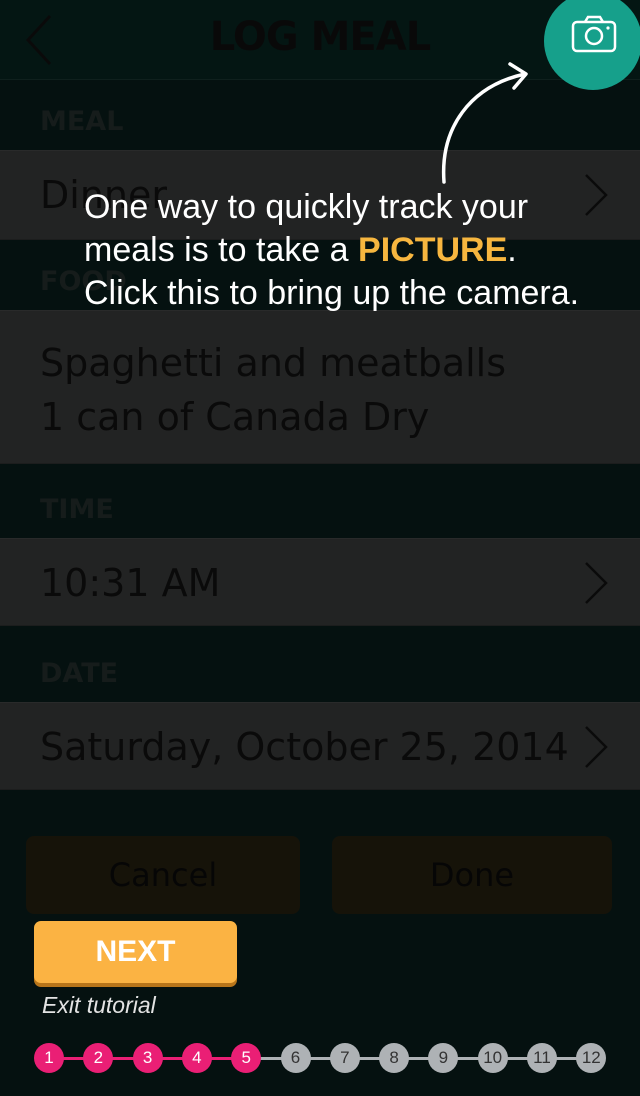 The width and height of the screenshot is (640, 1096). I want to click on next-button: NEXT, so click(135, 952).